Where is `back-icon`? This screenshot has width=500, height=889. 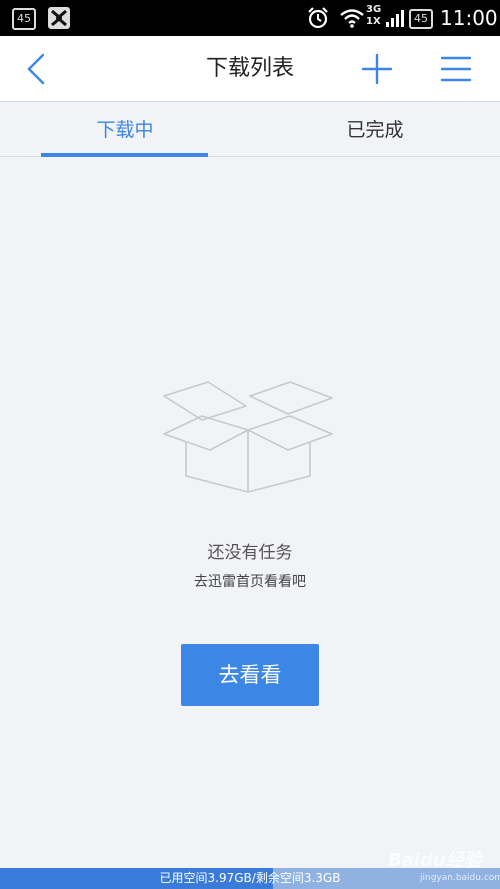
back-icon is located at coordinates (38, 69).